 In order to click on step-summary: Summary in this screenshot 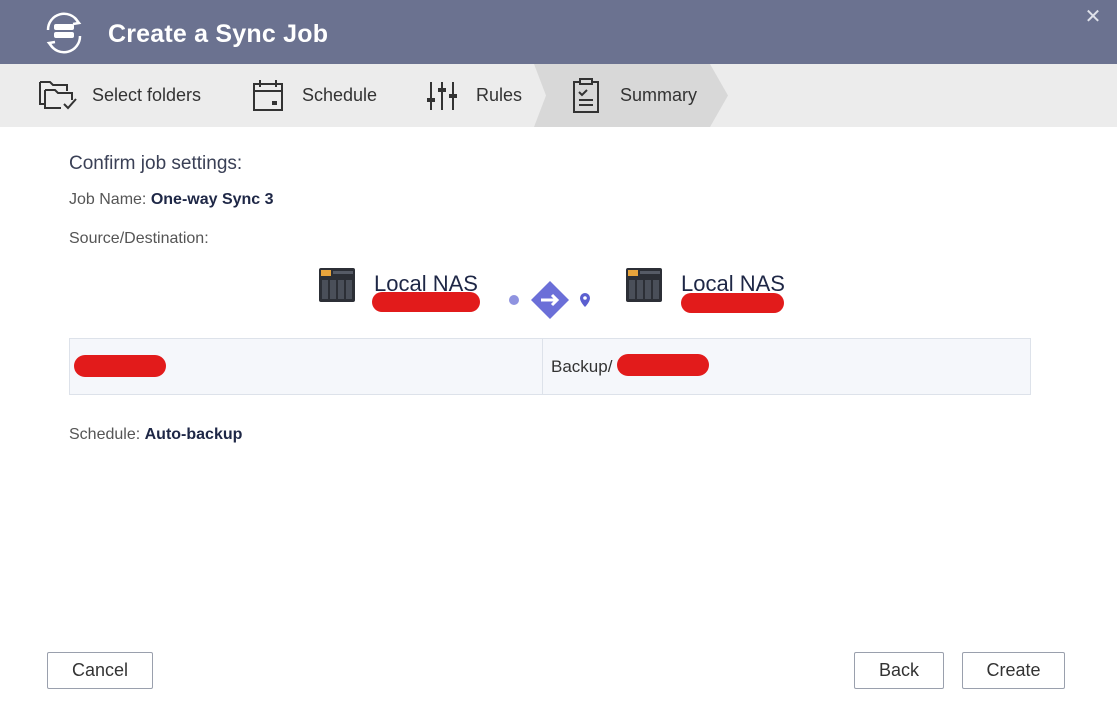, I will do `click(631, 95)`.